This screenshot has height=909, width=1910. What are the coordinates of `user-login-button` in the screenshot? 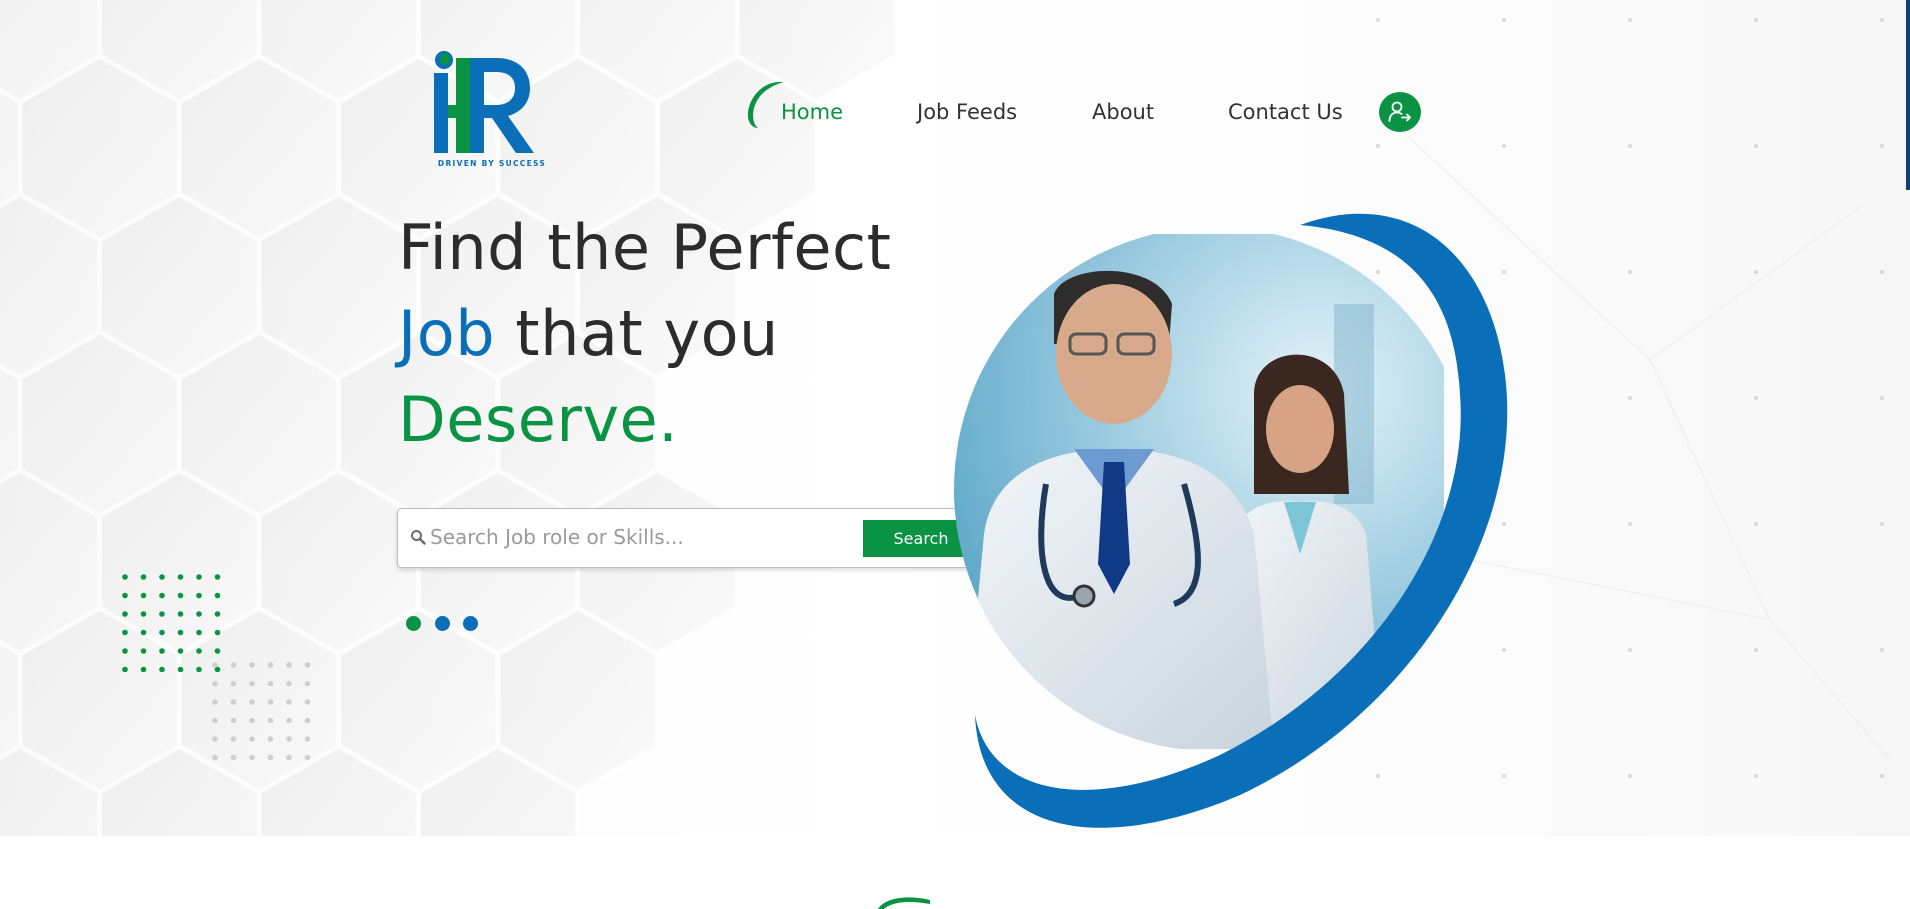 It's located at (1400, 112).